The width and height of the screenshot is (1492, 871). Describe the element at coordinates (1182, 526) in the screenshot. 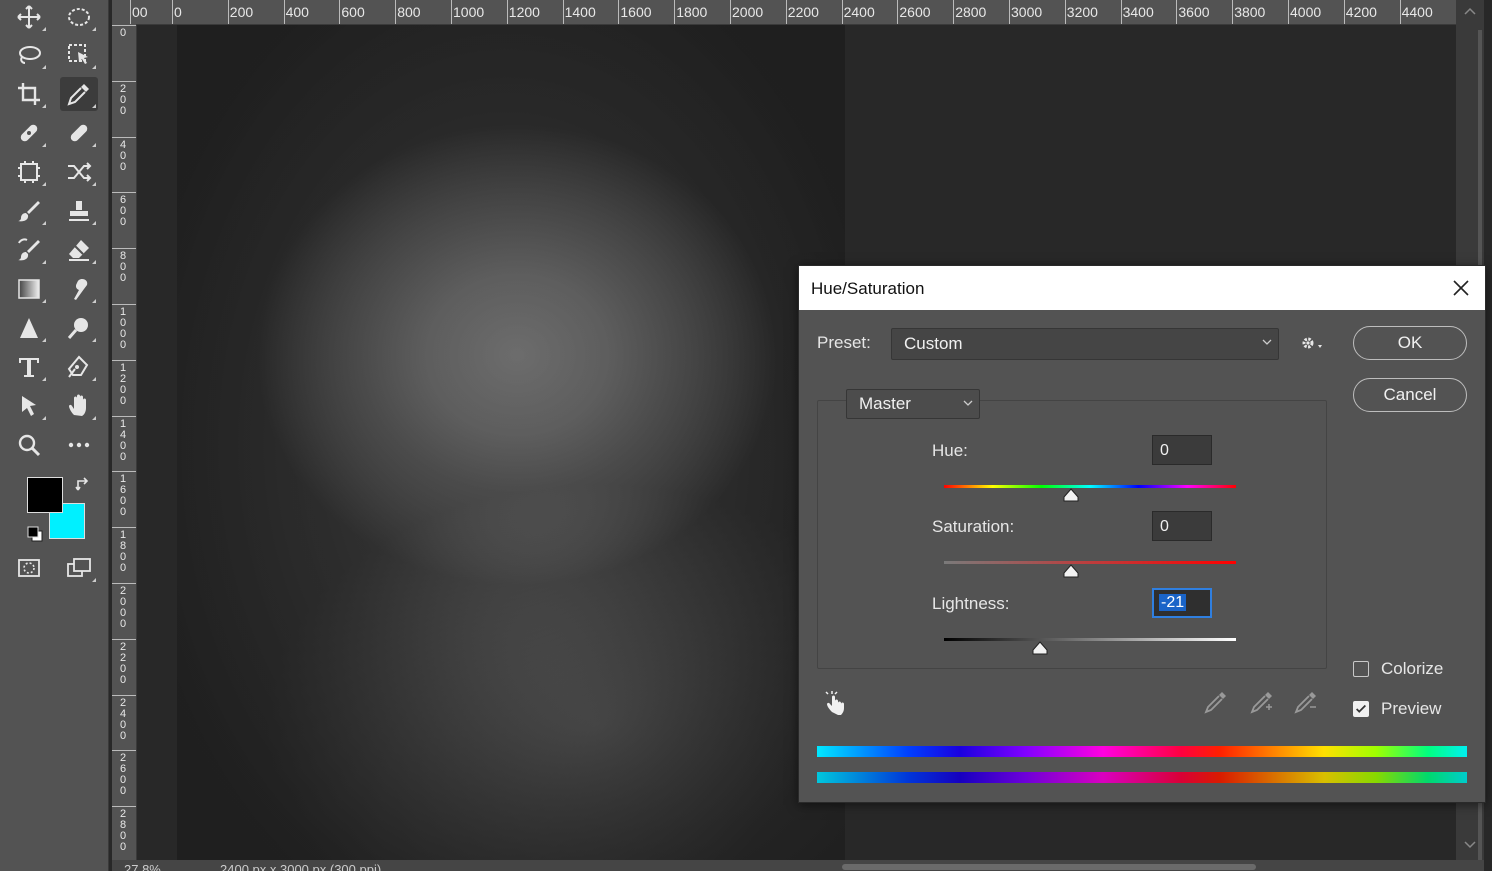

I see `saturation-input: 0` at that location.